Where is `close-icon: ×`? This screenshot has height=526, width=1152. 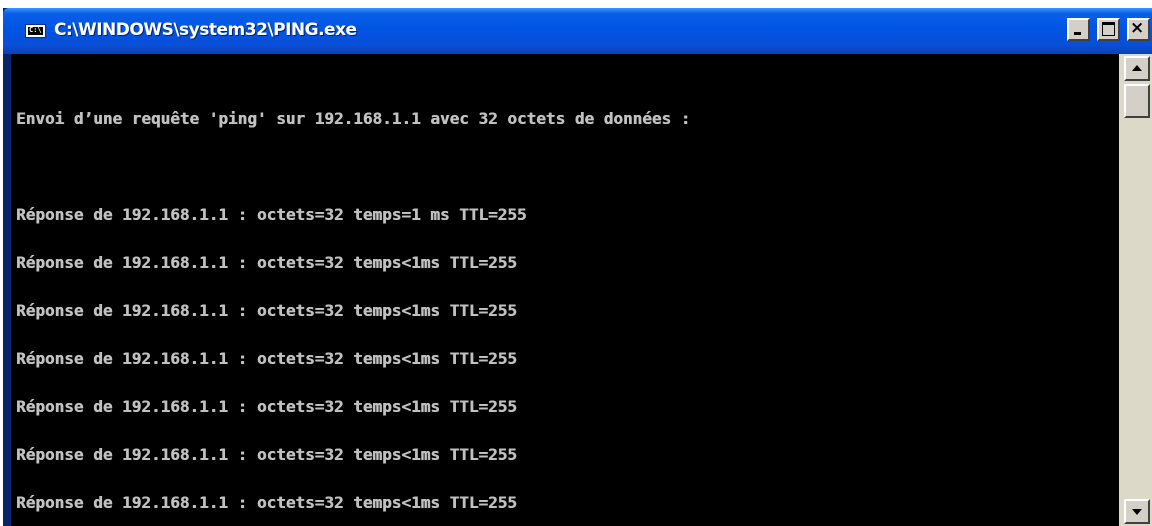
close-icon: × is located at coordinates (1137, 28).